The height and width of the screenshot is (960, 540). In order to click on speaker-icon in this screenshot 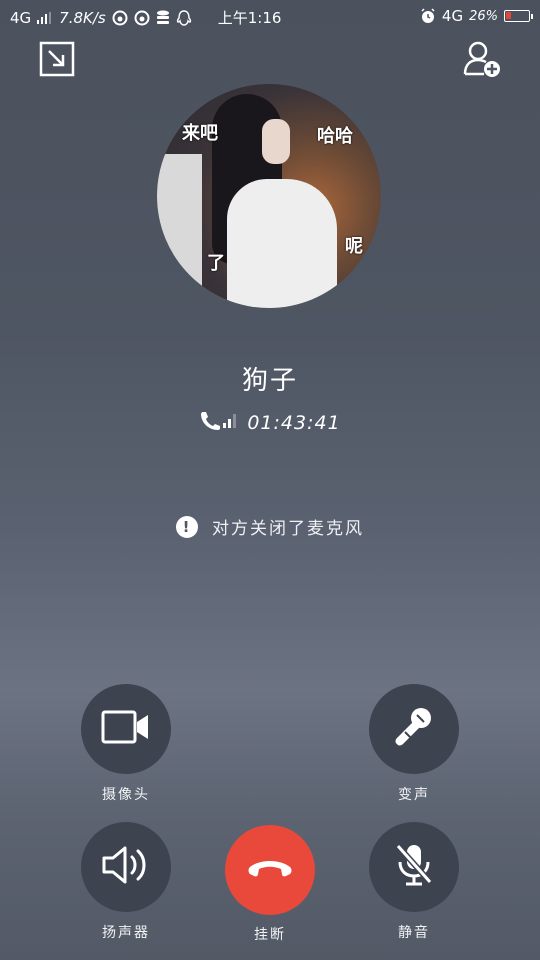, I will do `click(126, 867)`.